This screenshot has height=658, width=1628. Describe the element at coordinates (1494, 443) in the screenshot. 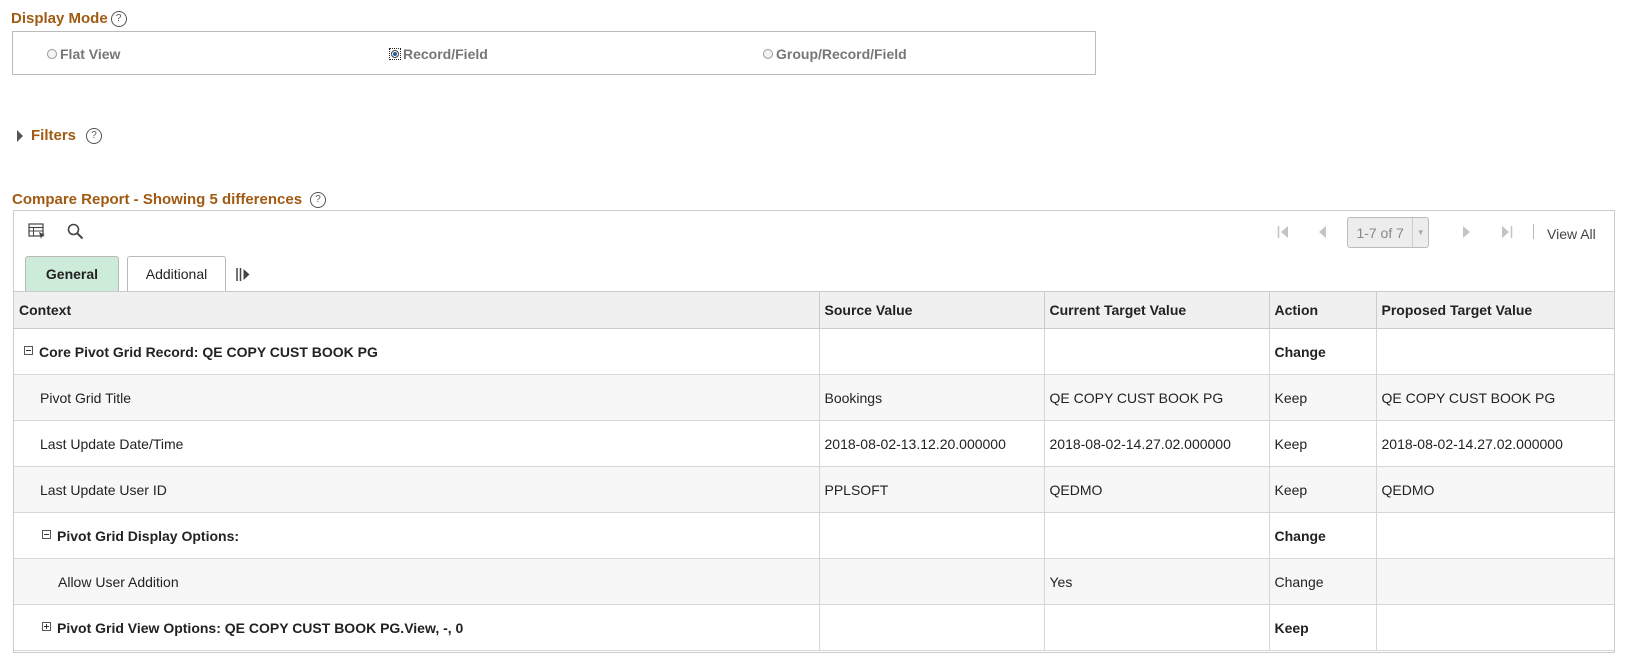

I see `proposed-target-value-cell: 2018-08-02-14.27.02.000000` at that location.